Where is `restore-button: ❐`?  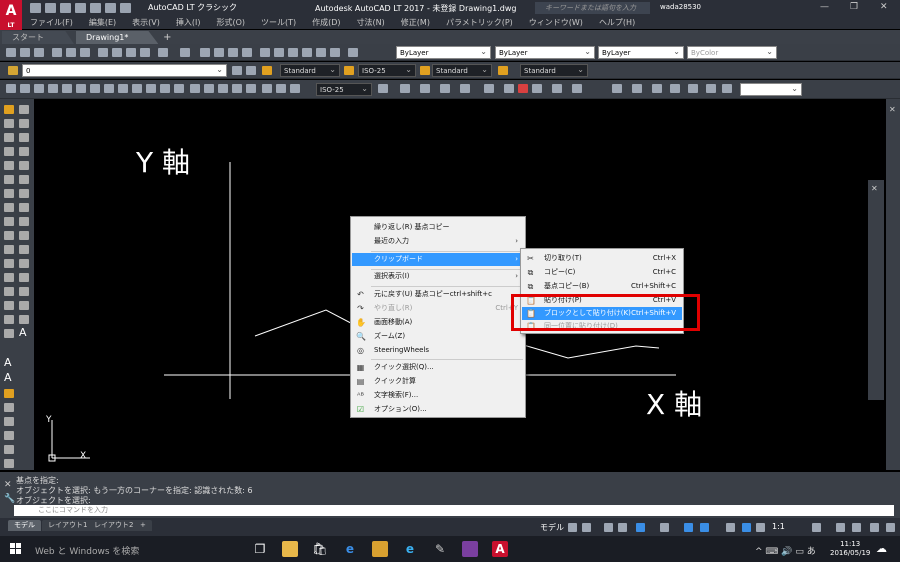
restore-button: ❐ is located at coordinates (854, 7).